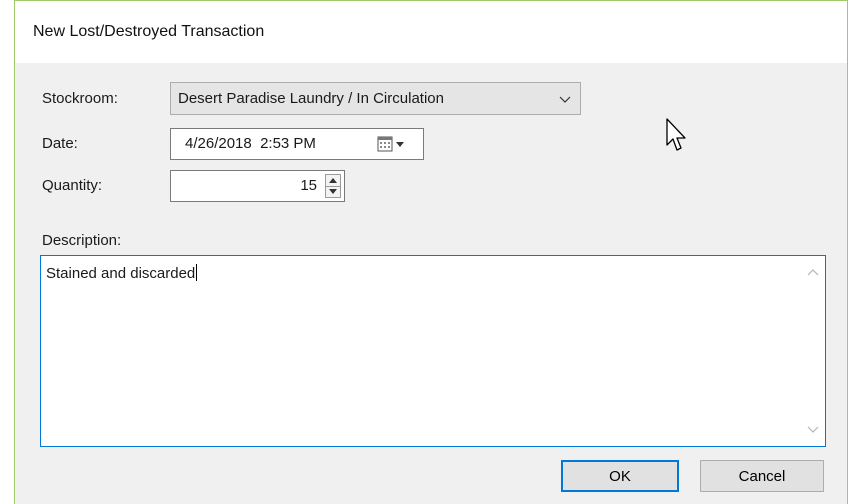  Describe the element at coordinates (311, 98) in the screenshot. I see `stockroom-value: Desert Paradise Laundry / In Circulation` at that location.